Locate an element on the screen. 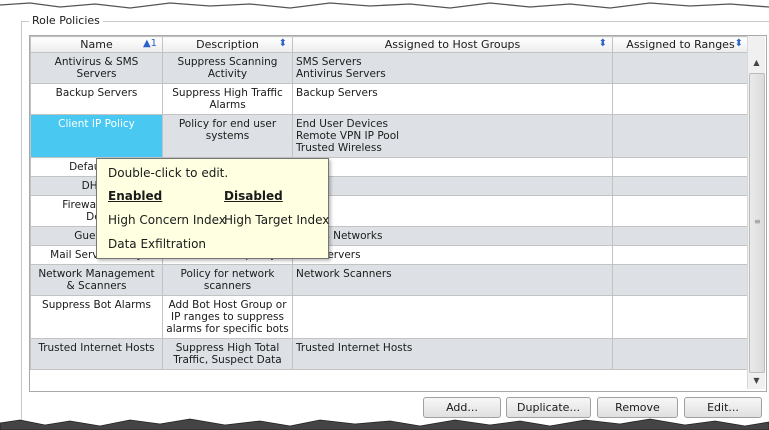 The image size is (769, 430). torn-top-edge is located at coordinates (384, 5).